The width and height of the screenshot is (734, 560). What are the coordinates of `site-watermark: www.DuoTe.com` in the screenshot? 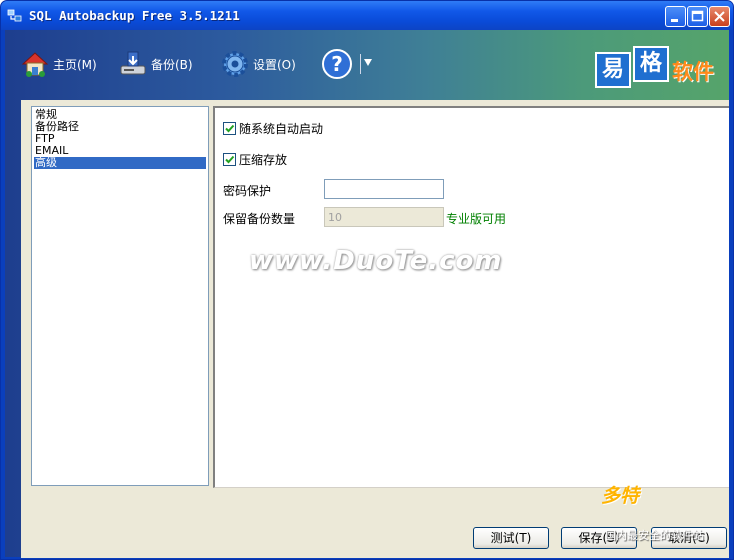 It's located at (376, 261).